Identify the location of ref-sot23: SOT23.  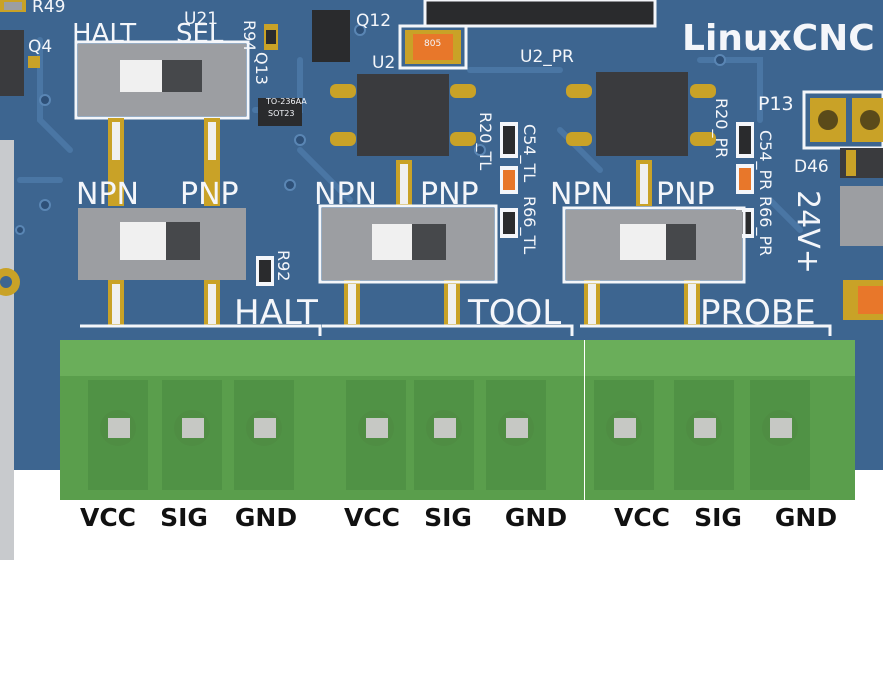
(281, 113).